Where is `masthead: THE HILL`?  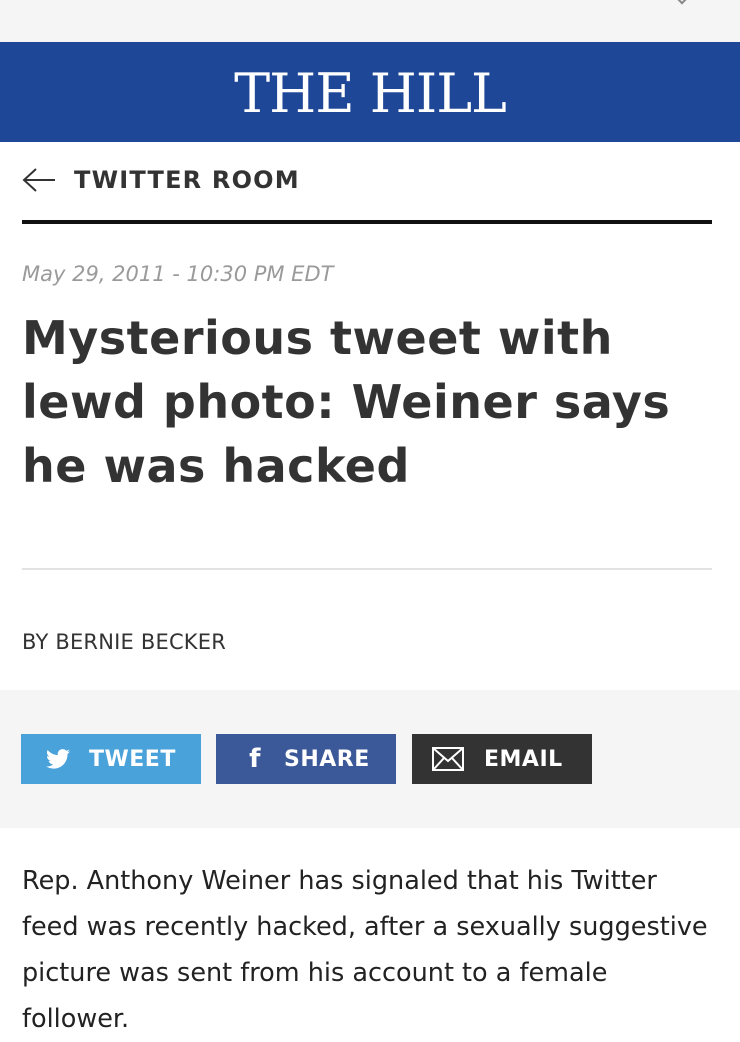
masthead: THE HILL is located at coordinates (370, 92).